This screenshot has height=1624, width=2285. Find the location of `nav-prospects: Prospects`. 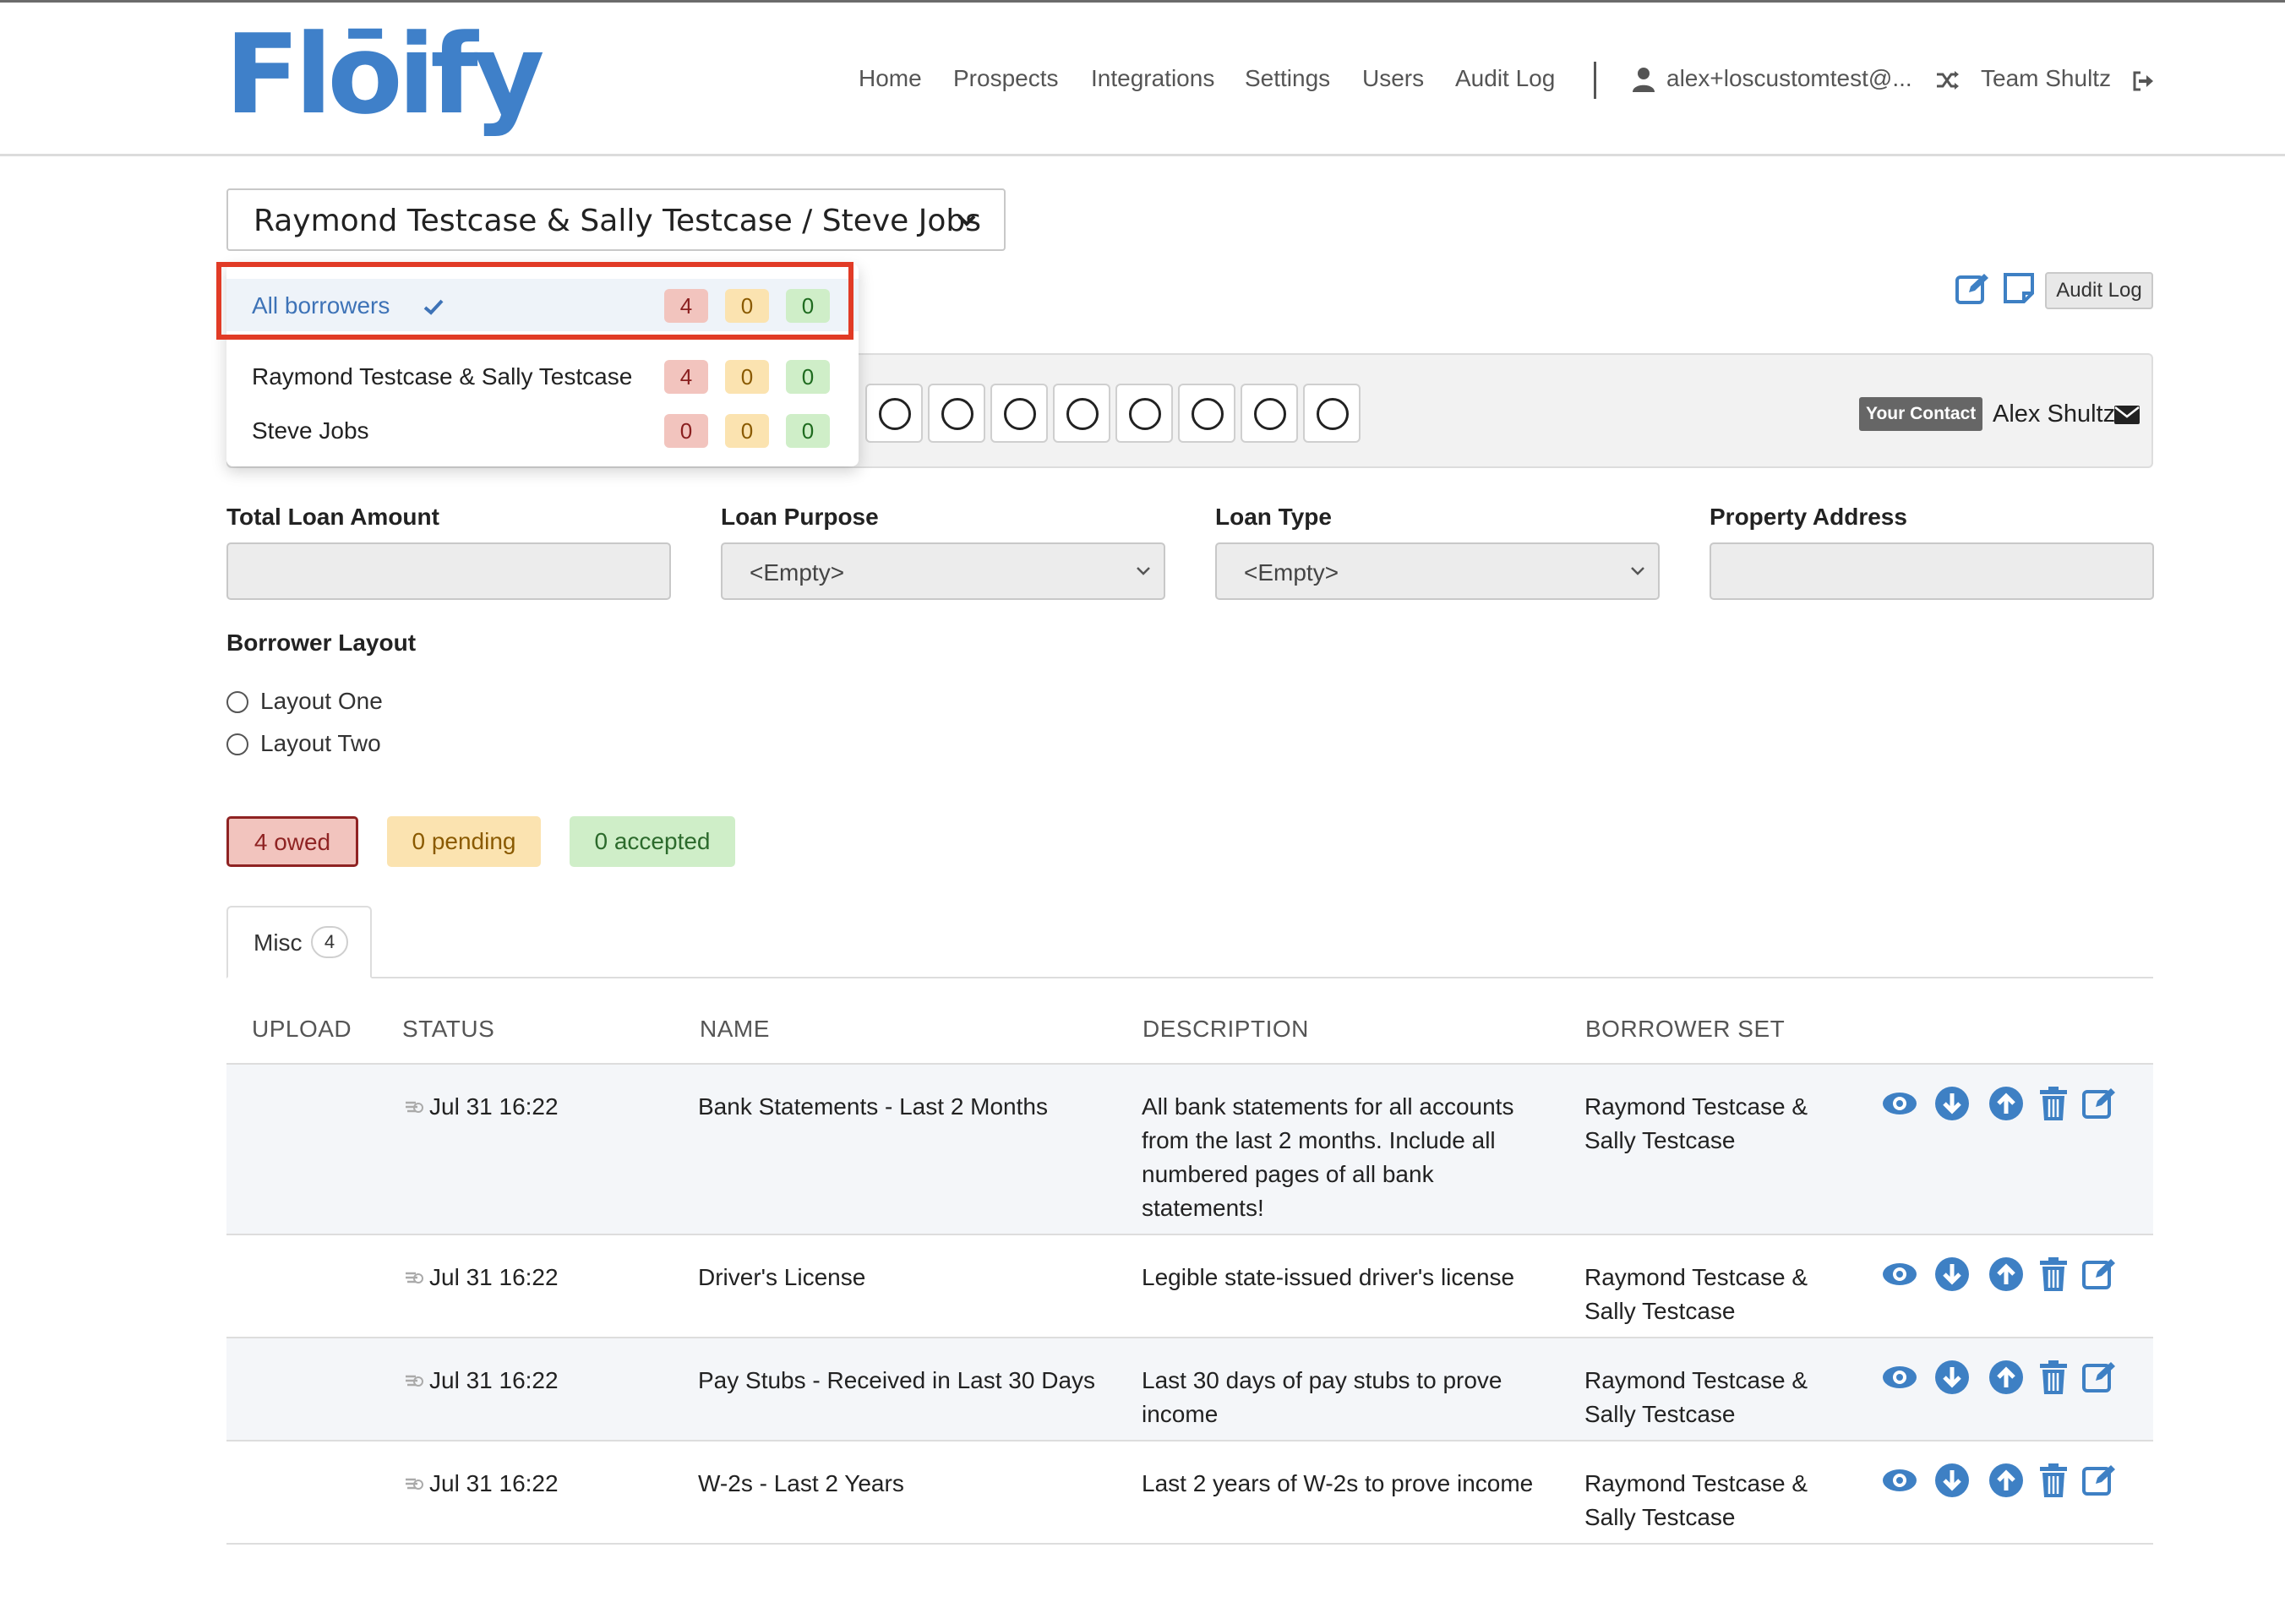

nav-prospects: Prospects is located at coordinates (1006, 78).